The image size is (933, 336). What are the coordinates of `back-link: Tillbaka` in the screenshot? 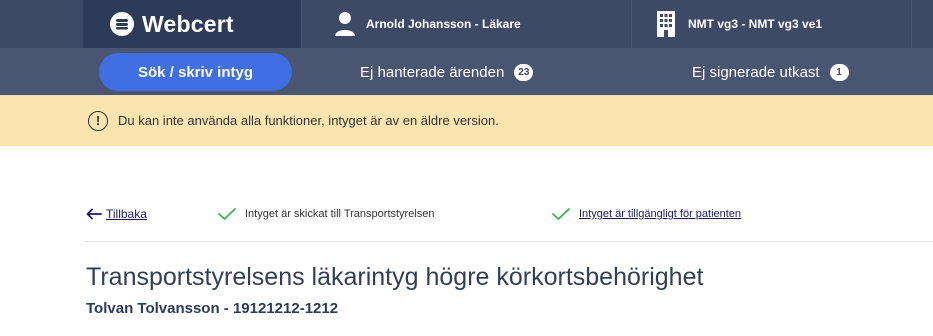 It's located at (116, 214).